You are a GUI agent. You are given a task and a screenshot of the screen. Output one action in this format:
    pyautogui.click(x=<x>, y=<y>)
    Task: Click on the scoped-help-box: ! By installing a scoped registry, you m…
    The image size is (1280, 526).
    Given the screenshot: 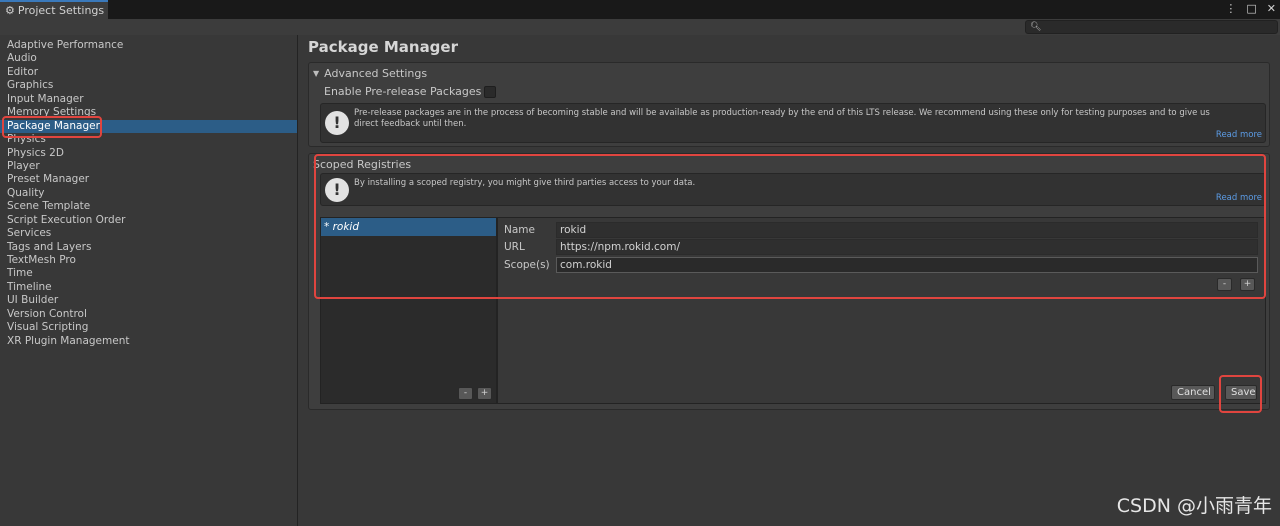 What is the action you would take?
    pyautogui.click(x=793, y=189)
    